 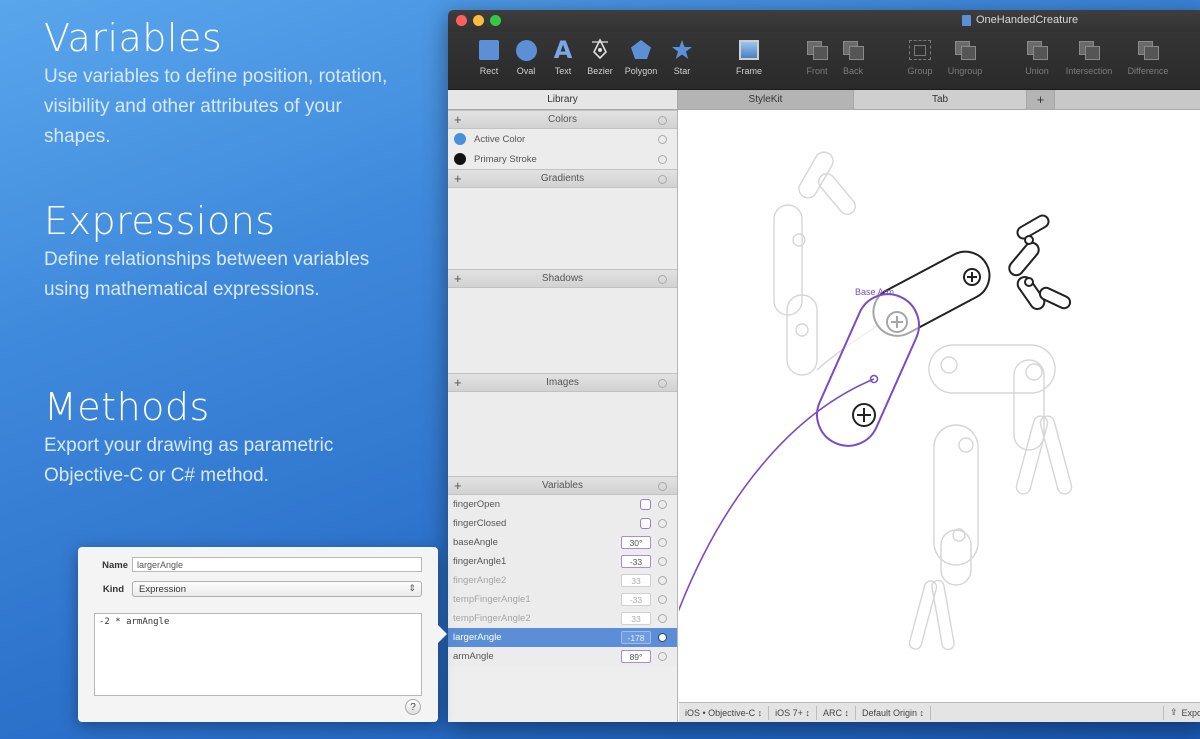 What do you see at coordinates (526, 50) in the screenshot?
I see `oval-icon` at bounding box center [526, 50].